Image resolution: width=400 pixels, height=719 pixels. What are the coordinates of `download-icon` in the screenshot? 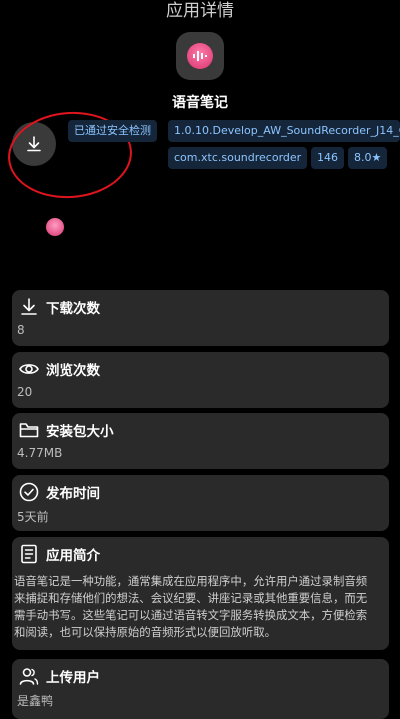 It's located at (29, 306).